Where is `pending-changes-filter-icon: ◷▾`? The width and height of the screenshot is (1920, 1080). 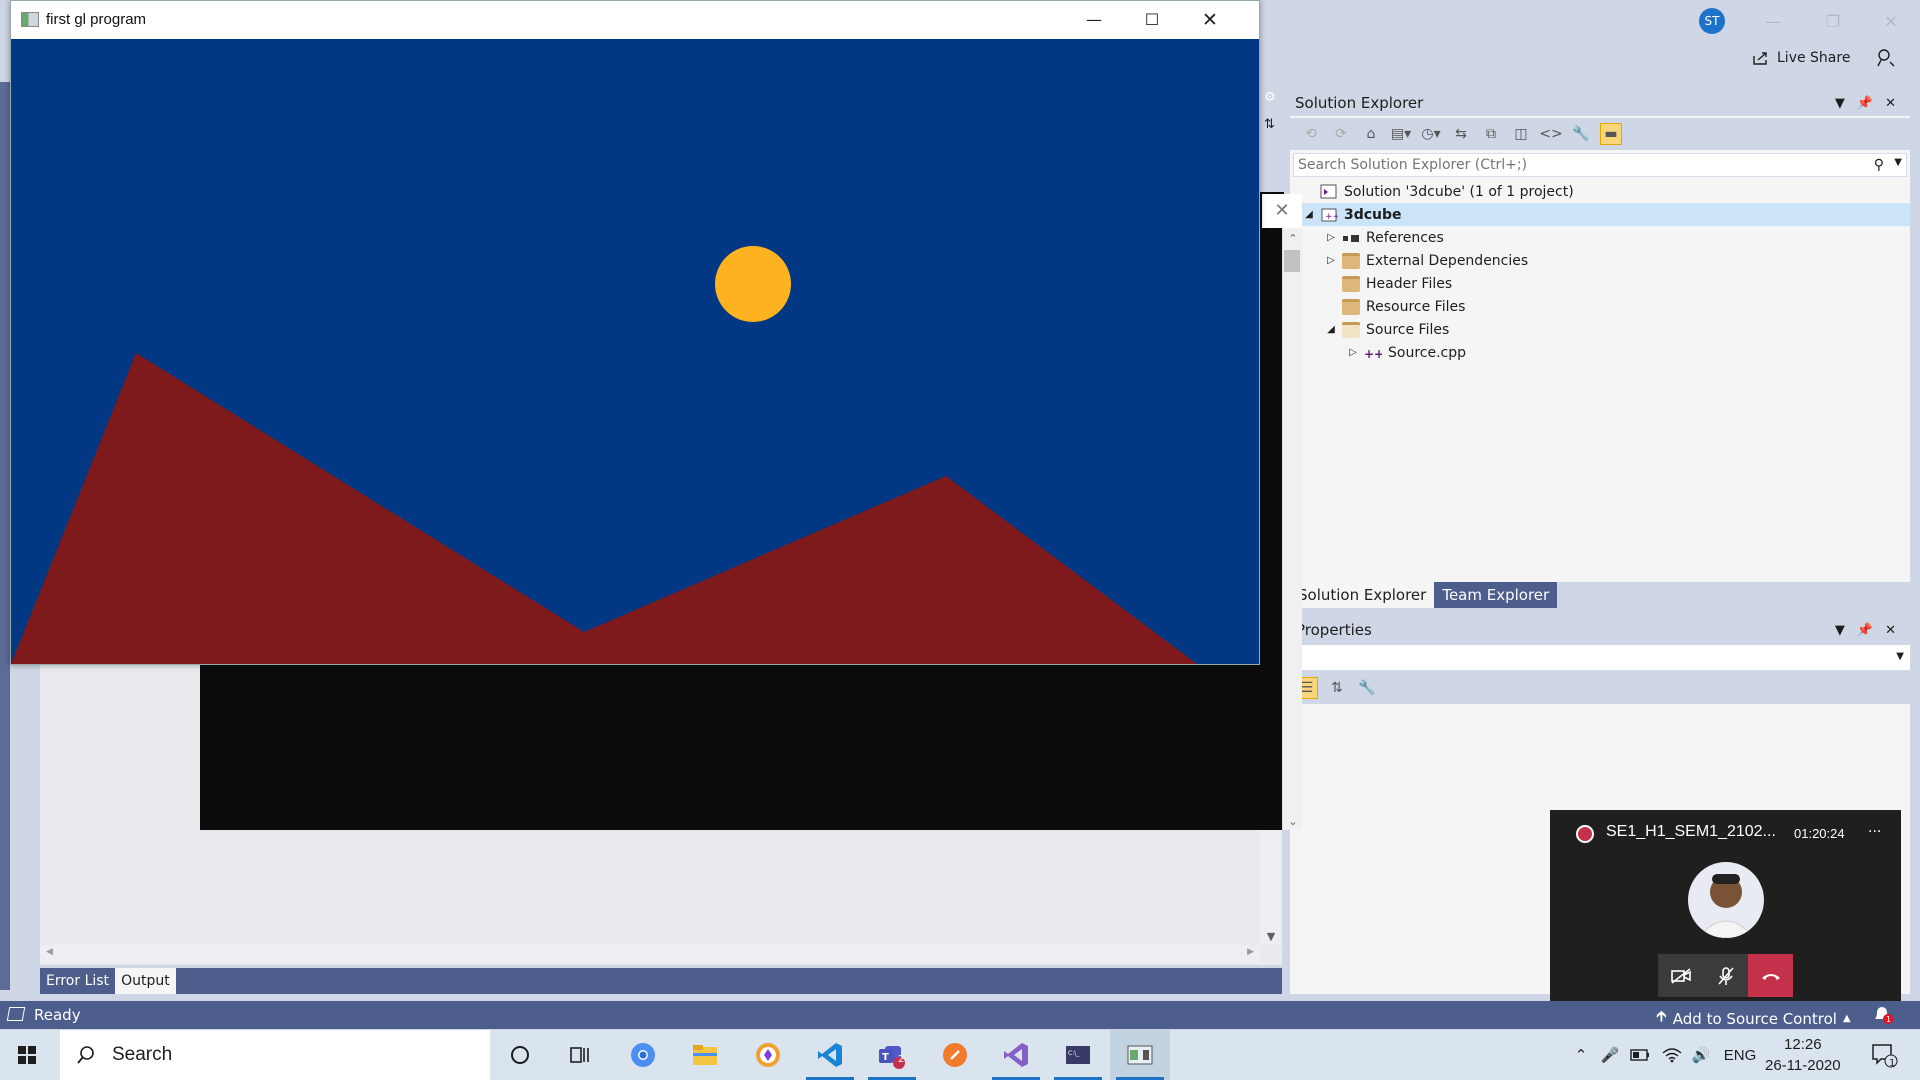
pending-changes-filter-icon: ◷▾ is located at coordinates (1431, 134).